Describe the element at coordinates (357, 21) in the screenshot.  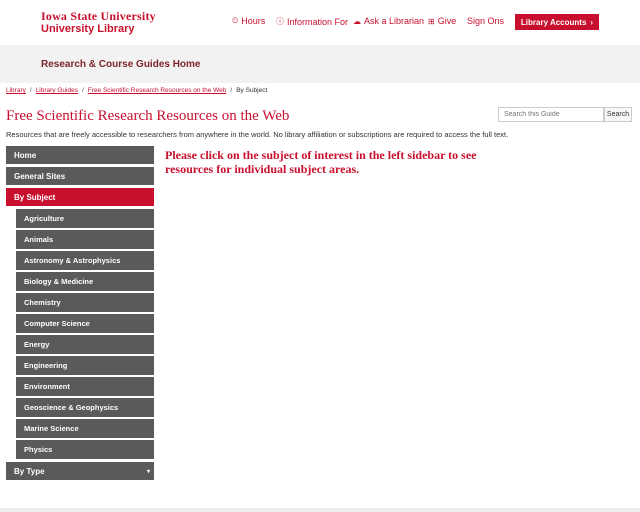
I see `chat-icon: ☁` at that location.